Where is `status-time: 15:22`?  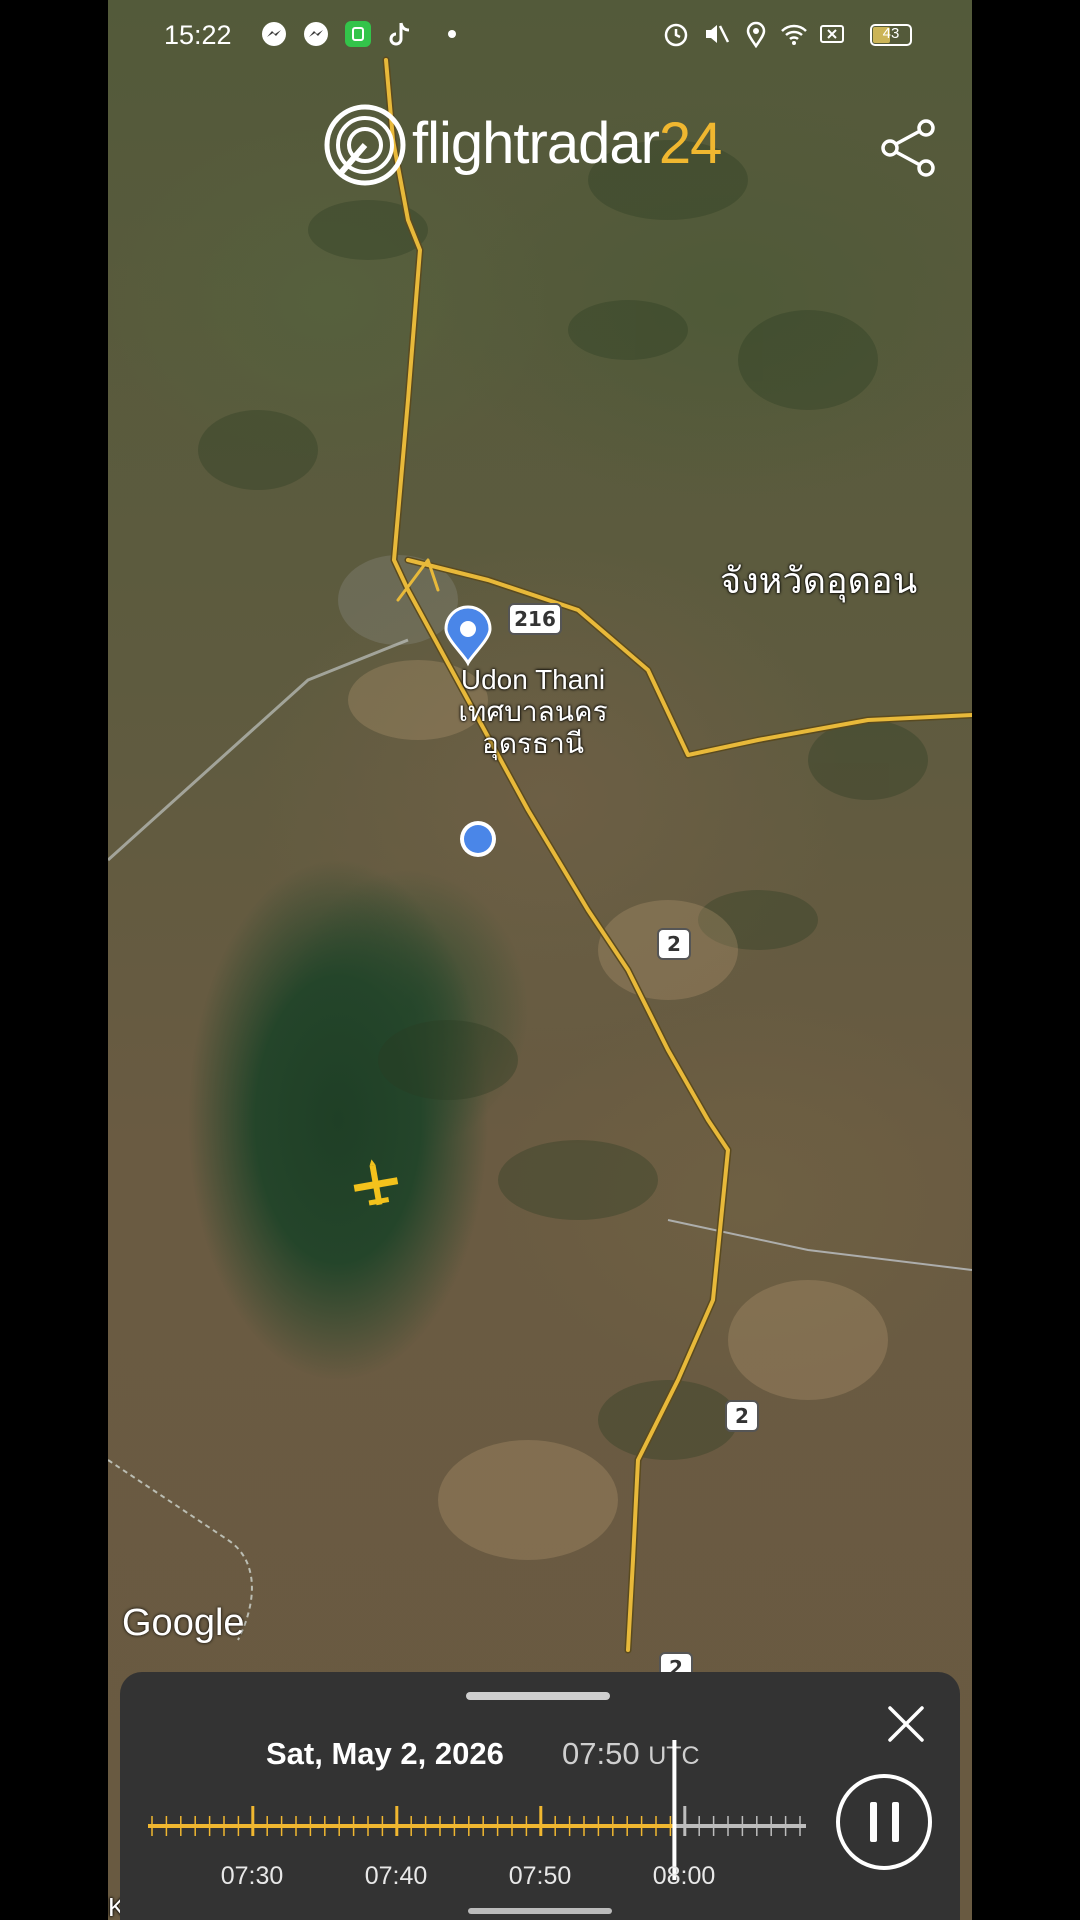
status-time: 15:22 is located at coordinates (198, 35).